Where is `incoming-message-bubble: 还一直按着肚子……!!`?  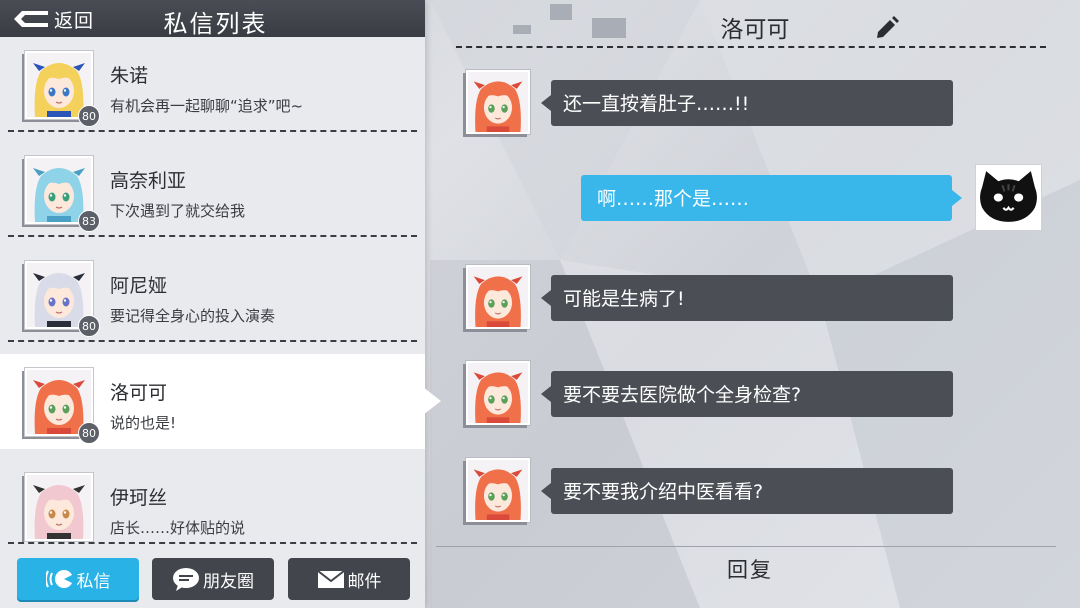 incoming-message-bubble: 还一直按着肚子……!! is located at coordinates (747, 103).